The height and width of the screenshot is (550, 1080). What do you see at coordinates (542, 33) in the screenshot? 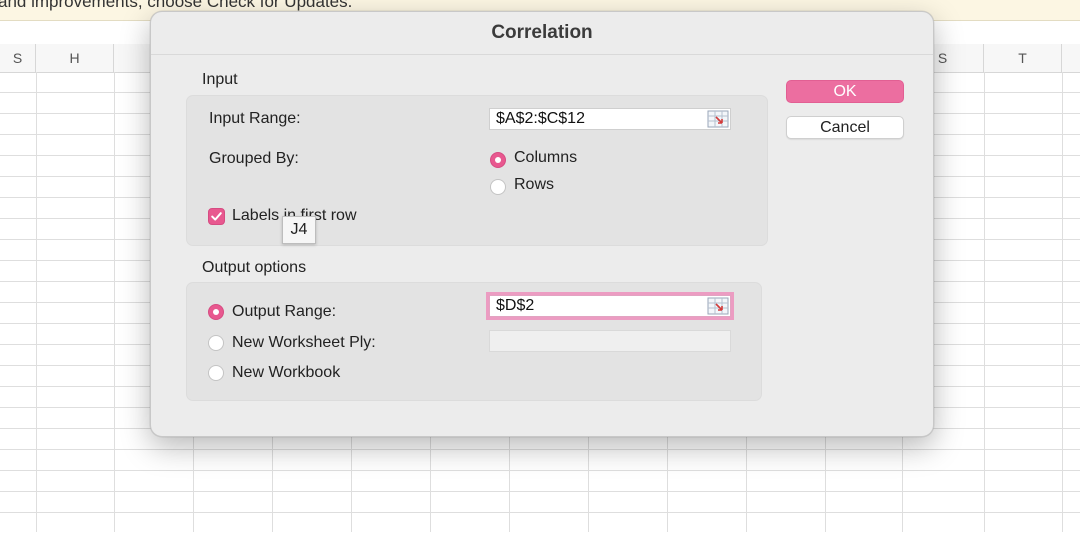
I see `dialog-title: Correlation` at bounding box center [542, 33].